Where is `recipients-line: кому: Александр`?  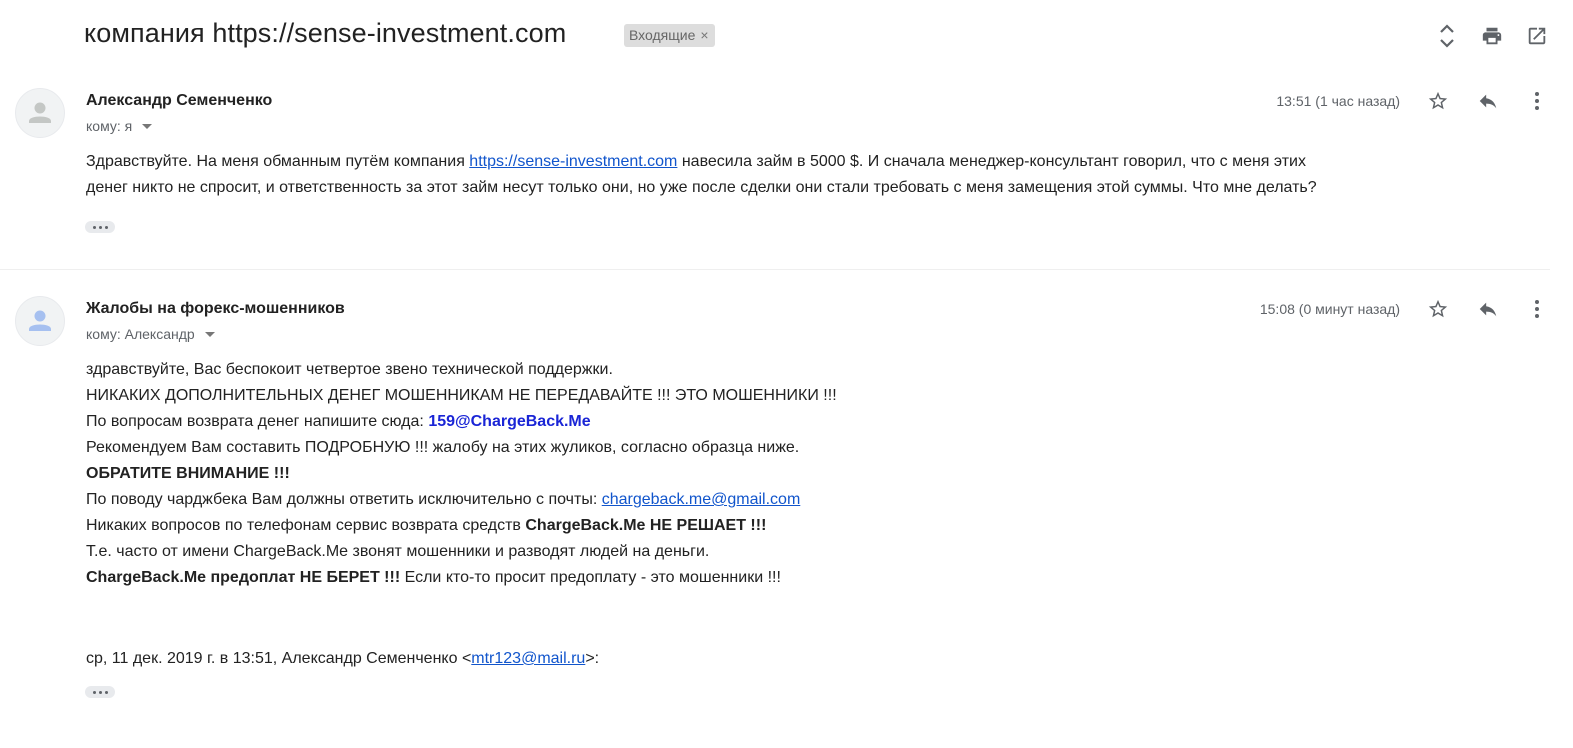
recipients-line: кому: Александр is located at coordinates (150, 334).